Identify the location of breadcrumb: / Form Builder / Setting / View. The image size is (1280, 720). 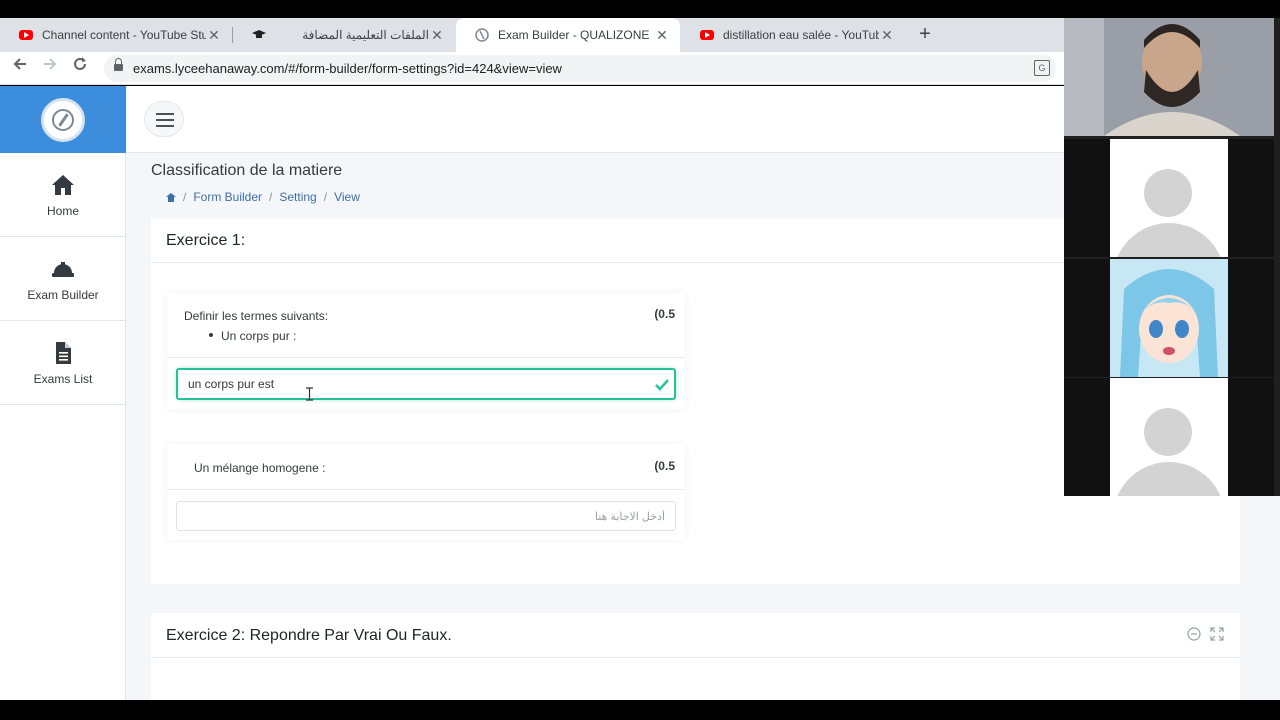
(263, 197).